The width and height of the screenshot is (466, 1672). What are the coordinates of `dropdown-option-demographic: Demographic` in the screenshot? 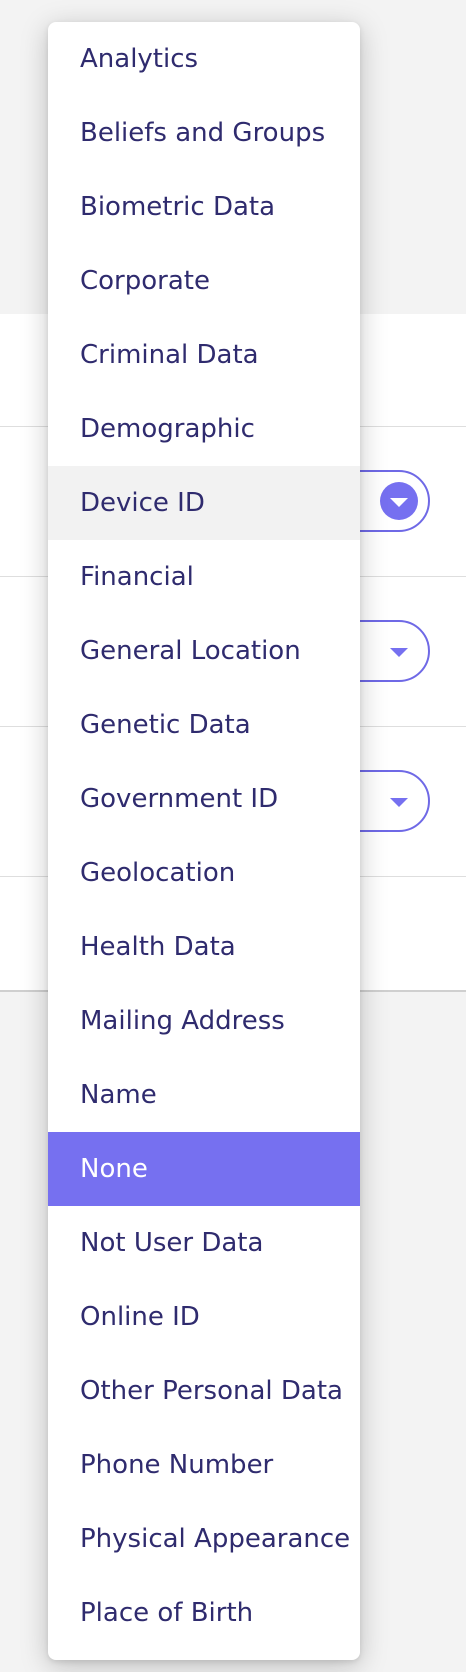 It's located at (204, 429).